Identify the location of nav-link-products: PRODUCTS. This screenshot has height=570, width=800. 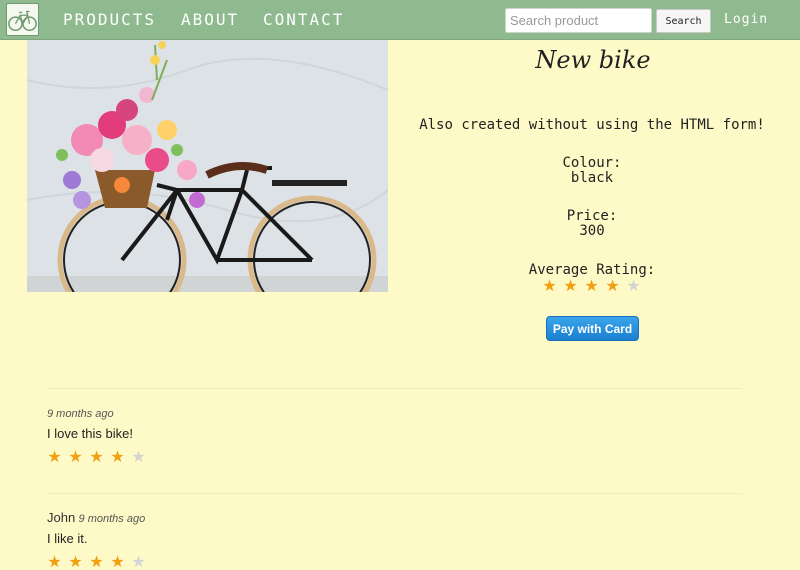
(109, 19).